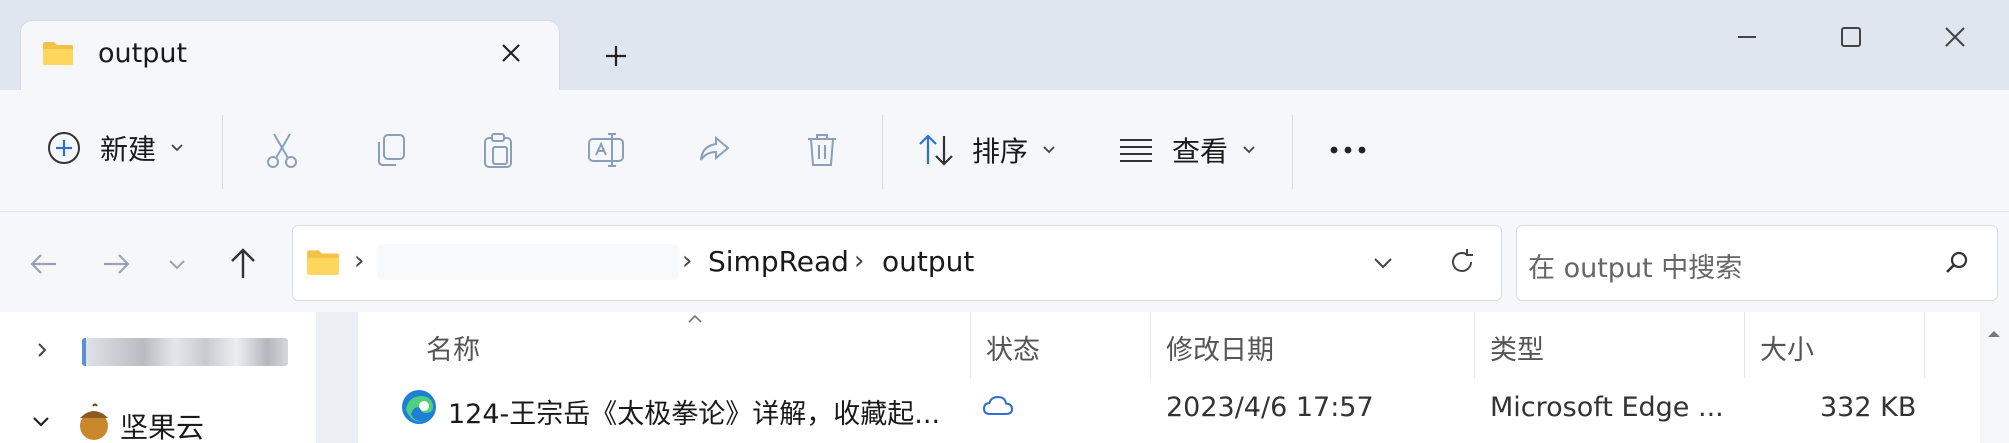 Image resolution: width=2009 pixels, height=443 pixels. What do you see at coordinates (94, 421) in the screenshot?
I see `nutstore-icon` at bounding box center [94, 421].